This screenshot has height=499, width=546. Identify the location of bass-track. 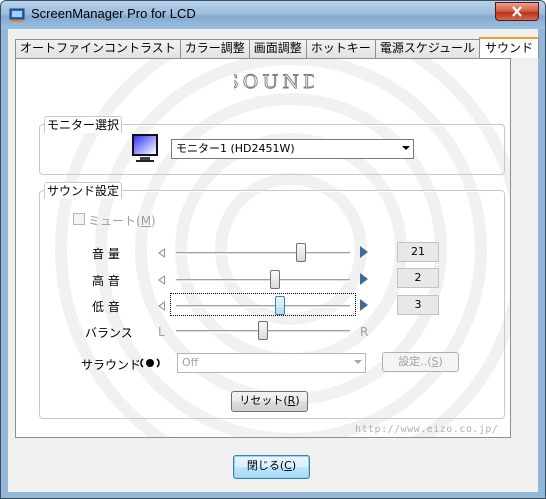
(263, 306).